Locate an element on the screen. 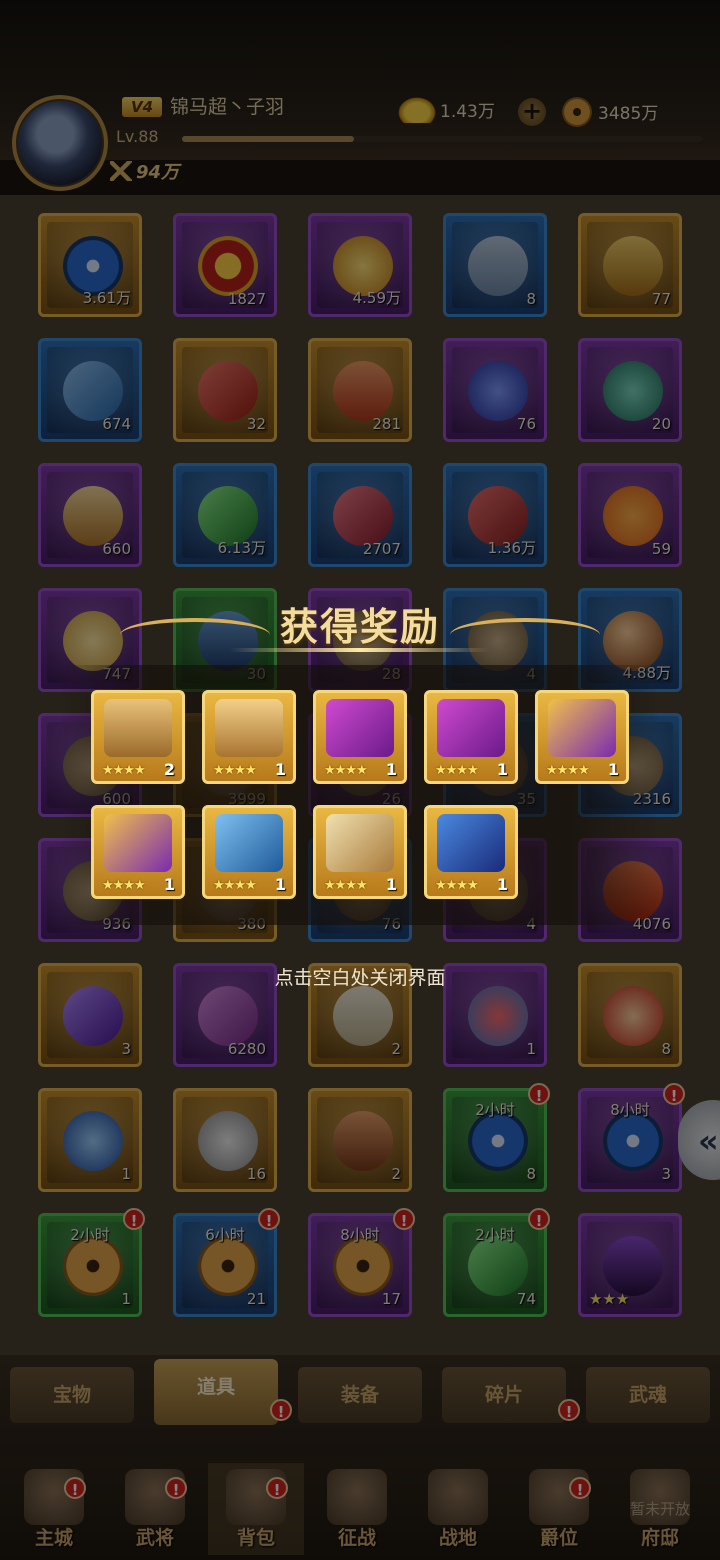 The width and height of the screenshot is (720, 1560). blue-eye-book-icon is located at coordinates (249, 843).